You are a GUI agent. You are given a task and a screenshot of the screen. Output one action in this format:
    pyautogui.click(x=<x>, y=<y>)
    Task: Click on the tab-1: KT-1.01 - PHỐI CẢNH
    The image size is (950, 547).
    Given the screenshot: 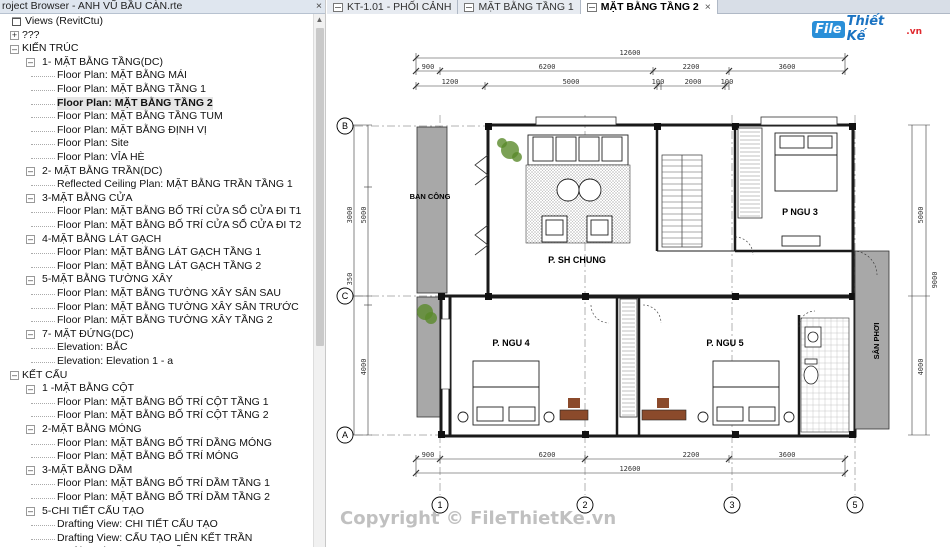 What is the action you would take?
    pyautogui.click(x=393, y=7)
    